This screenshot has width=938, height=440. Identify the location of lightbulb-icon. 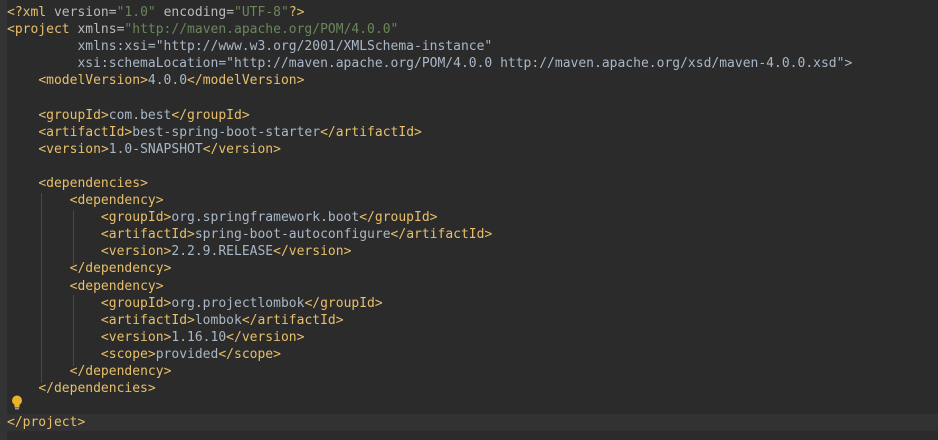
(17, 403).